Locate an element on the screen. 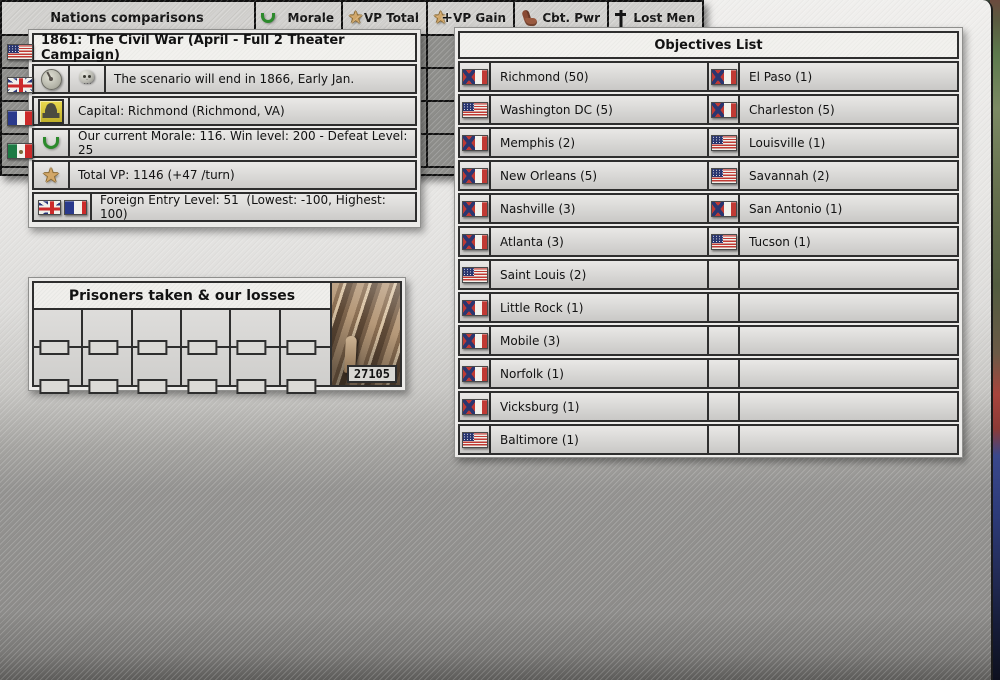 This screenshot has width=1000, height=680. wreath-icon-cell is located at coordinates (52, 143).